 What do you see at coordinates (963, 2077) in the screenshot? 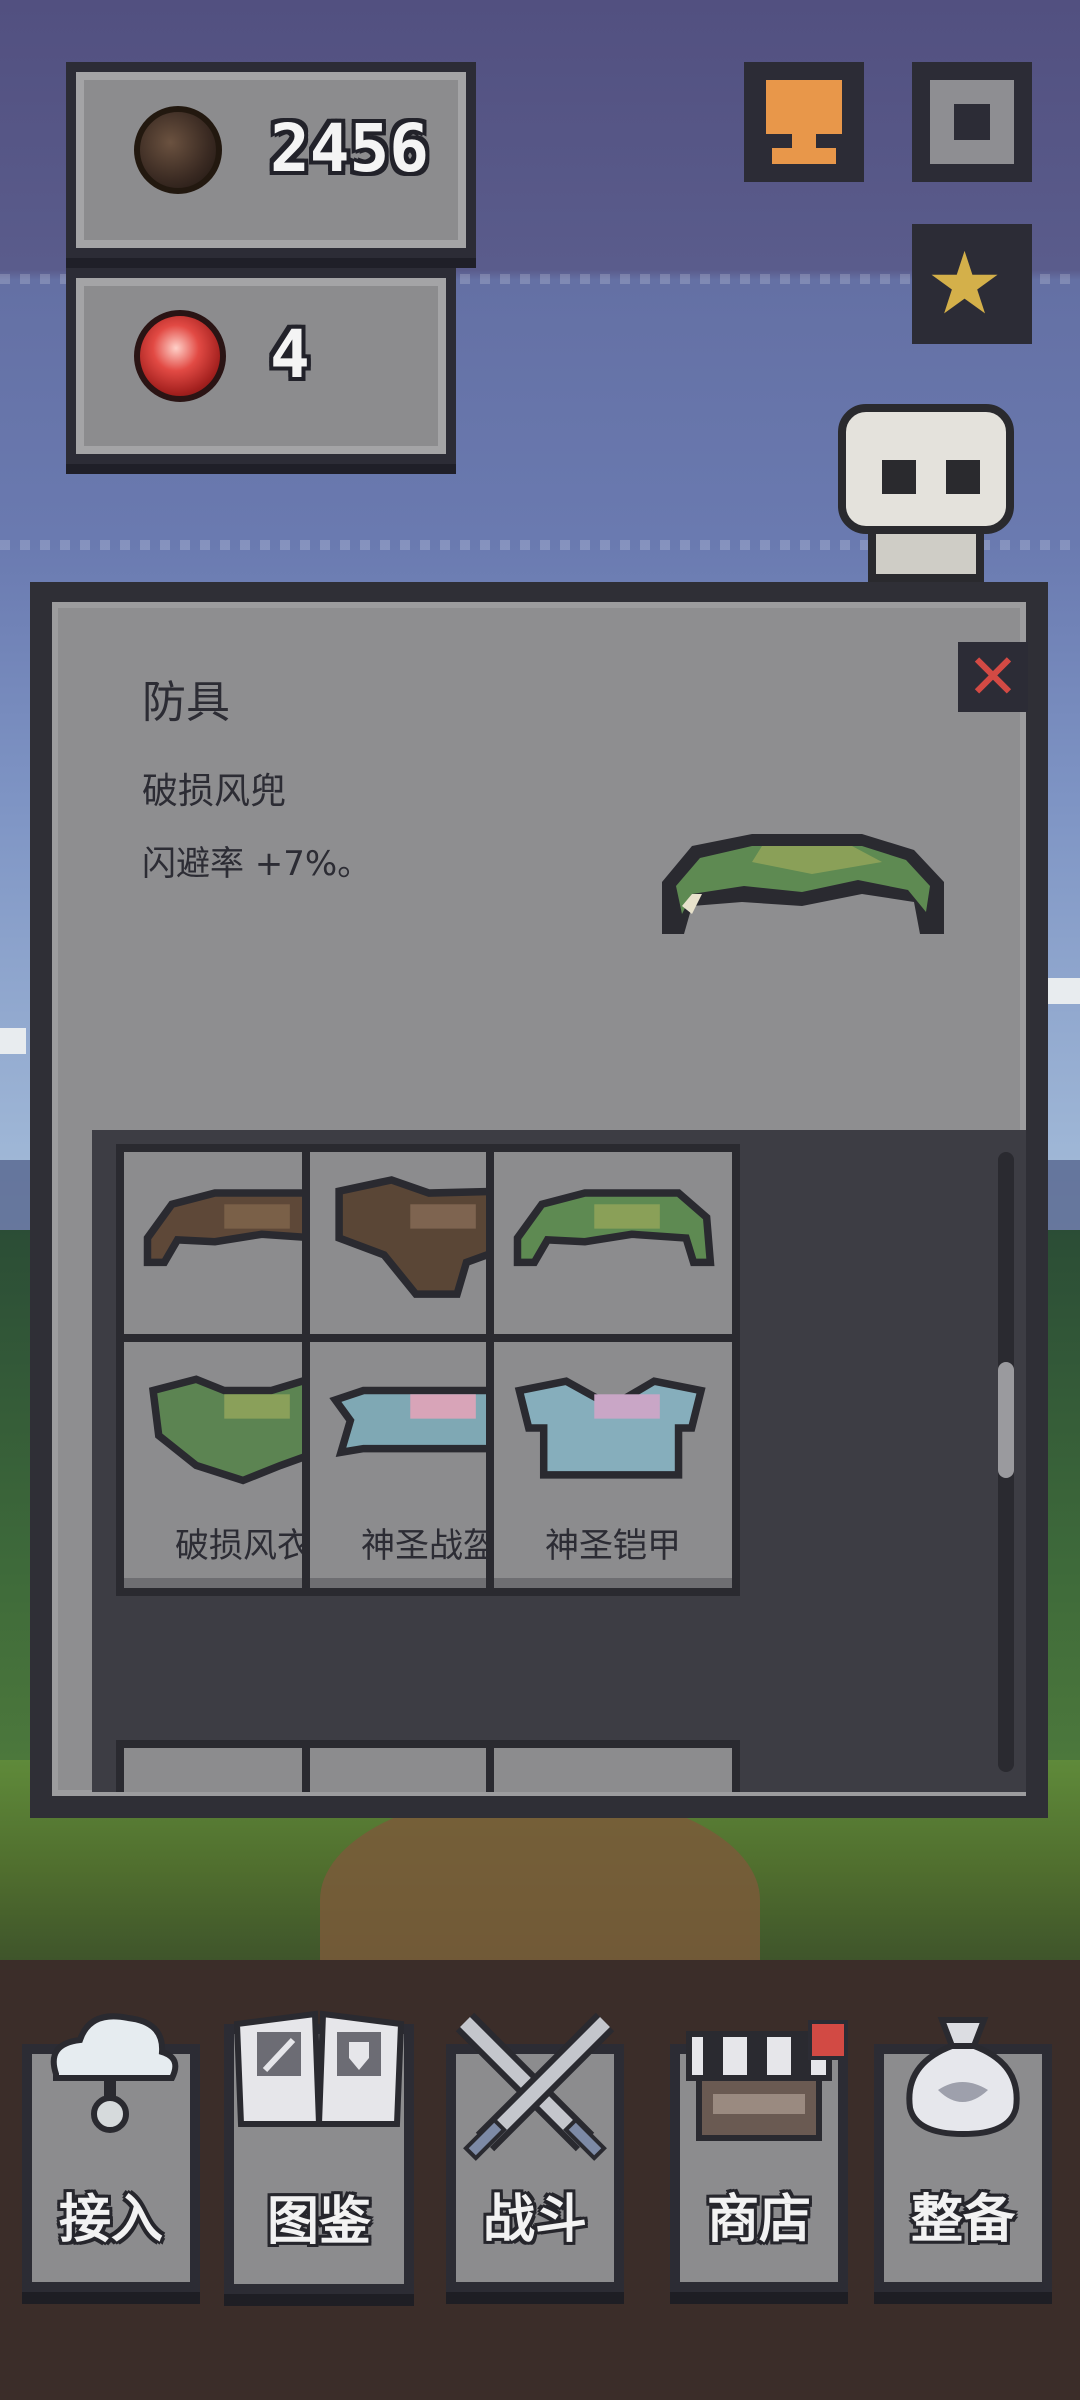
I see `bag-icon` at bounding box center [963, 2077].